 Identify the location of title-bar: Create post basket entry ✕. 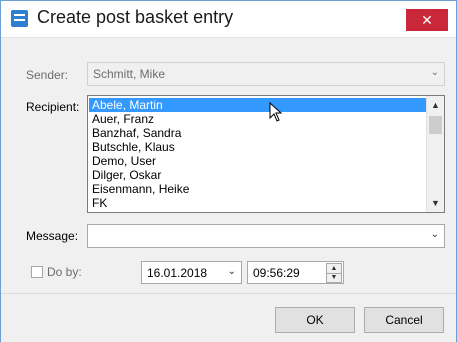
(228, 19).